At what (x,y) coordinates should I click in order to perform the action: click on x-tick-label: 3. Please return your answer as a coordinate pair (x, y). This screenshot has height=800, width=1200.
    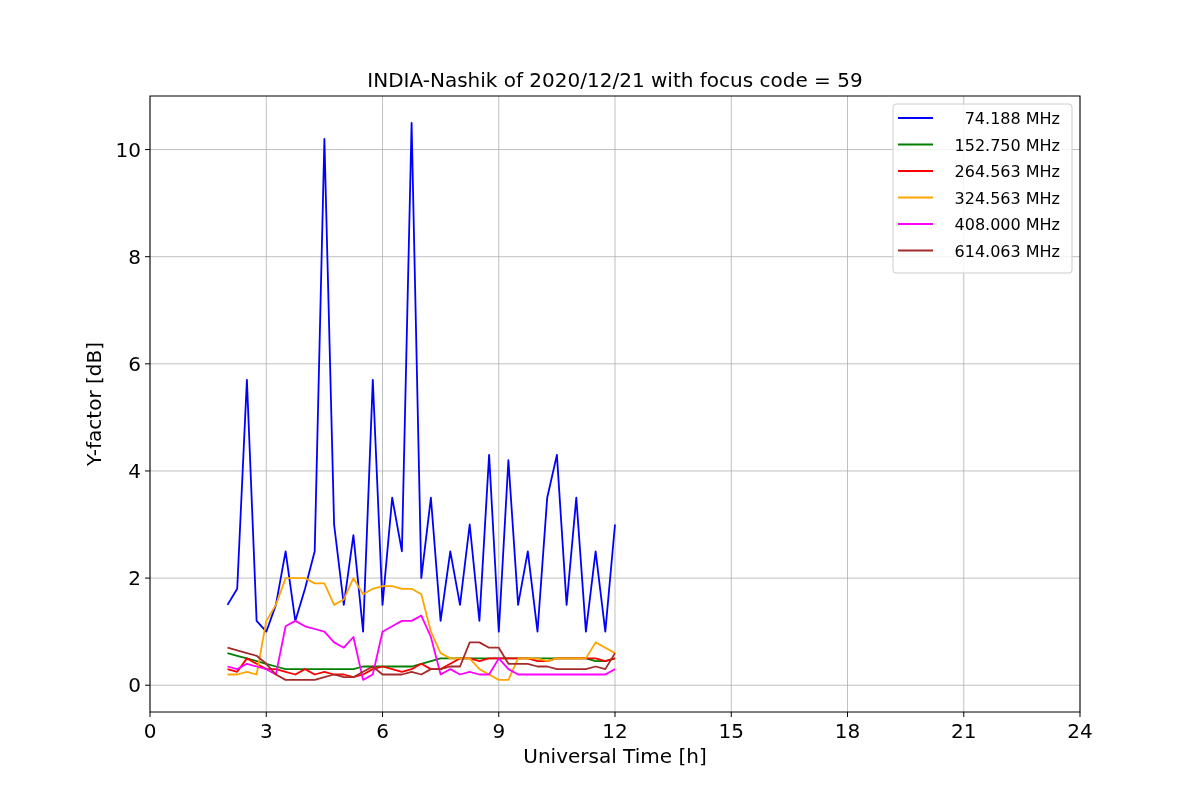
    Looking at the image, I should click on (266, 731).